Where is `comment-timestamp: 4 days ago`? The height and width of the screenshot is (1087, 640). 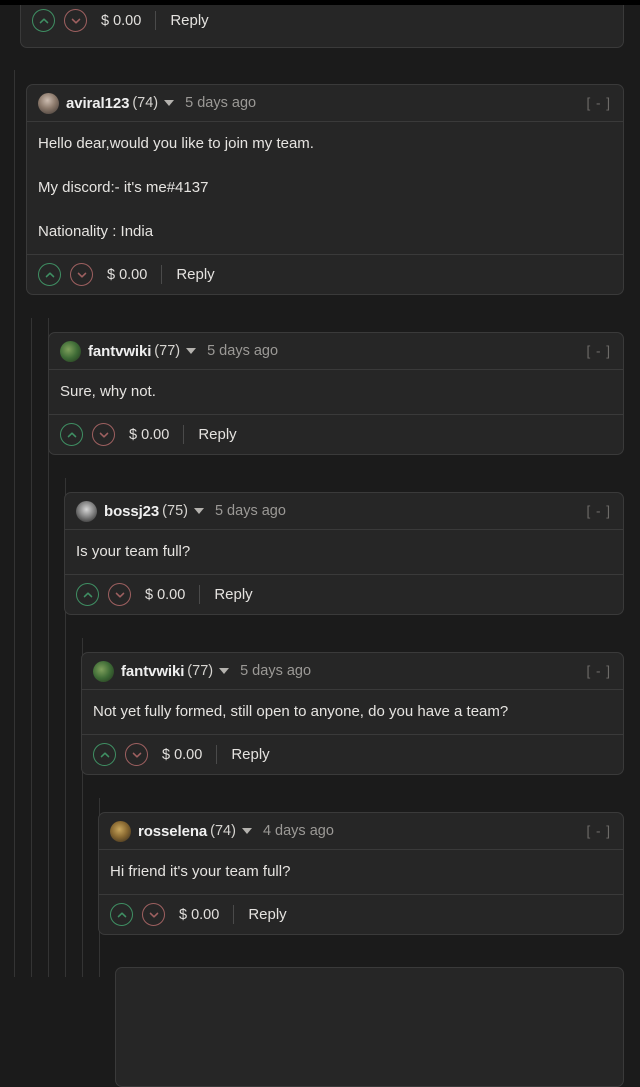
comment-timestamp: 4 days ago is located at coordinates (298, 831).